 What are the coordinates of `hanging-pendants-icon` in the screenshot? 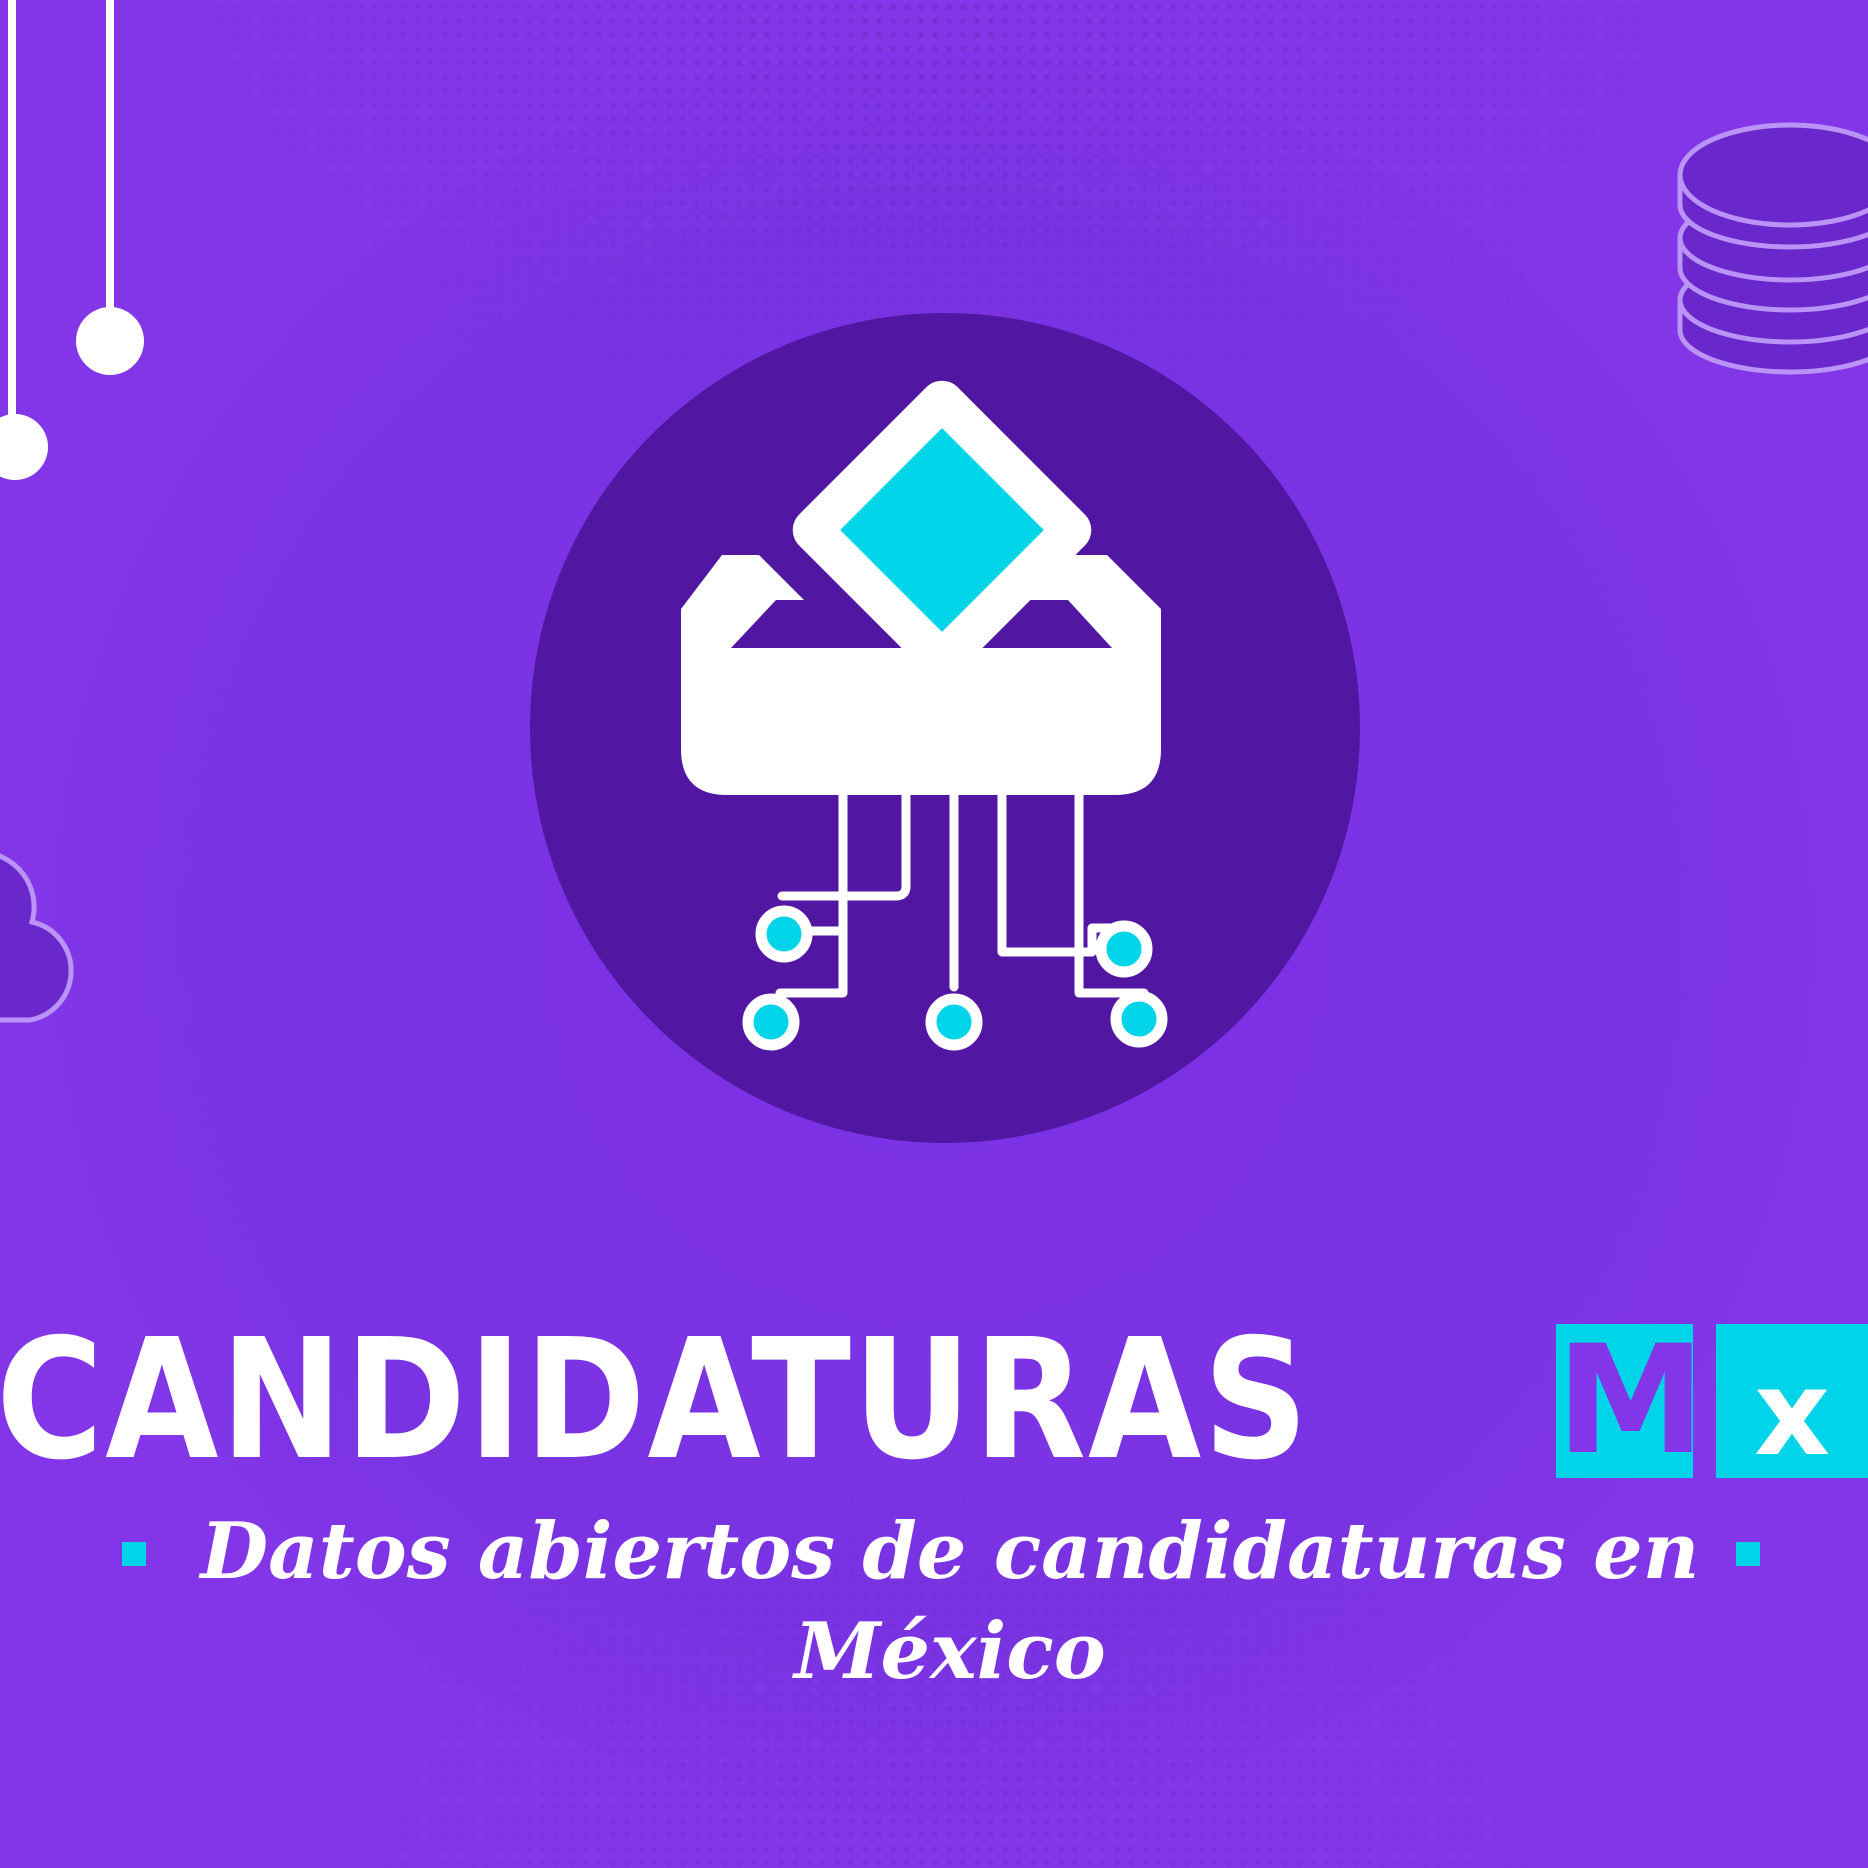 It's located at (72, 240).